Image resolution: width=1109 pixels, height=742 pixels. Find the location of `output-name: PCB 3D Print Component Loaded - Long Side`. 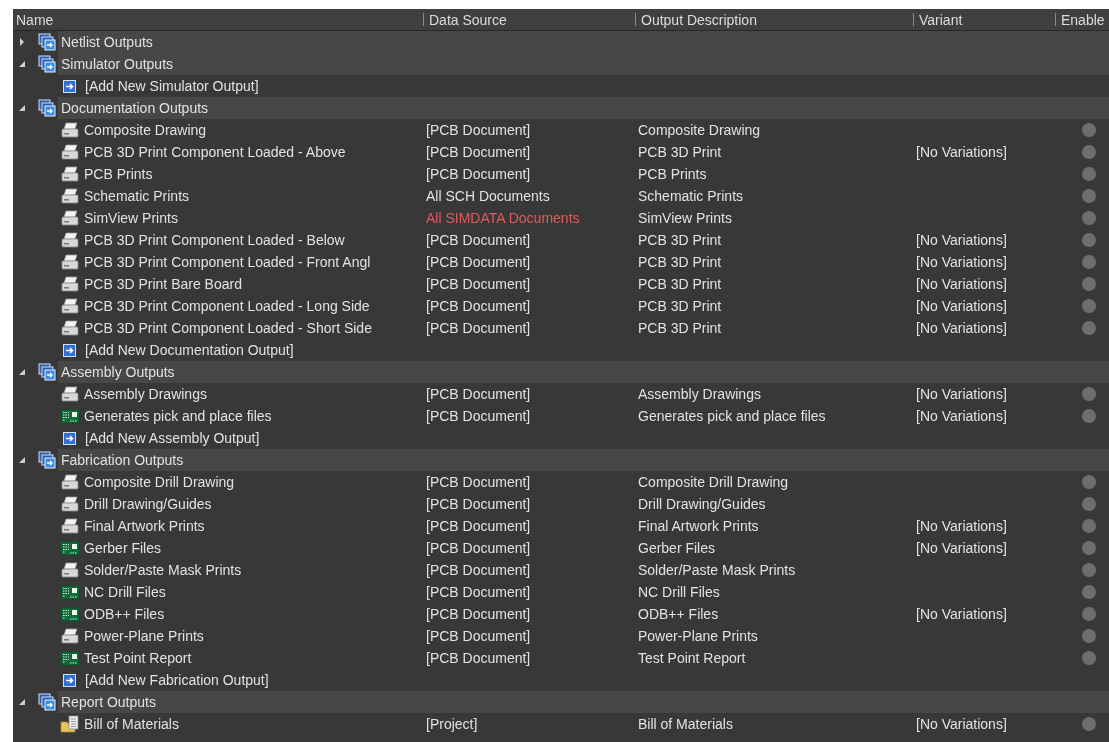

output-name: PCB 3D Print Component Loaded - Long Side is located at coordinates (227, 306).